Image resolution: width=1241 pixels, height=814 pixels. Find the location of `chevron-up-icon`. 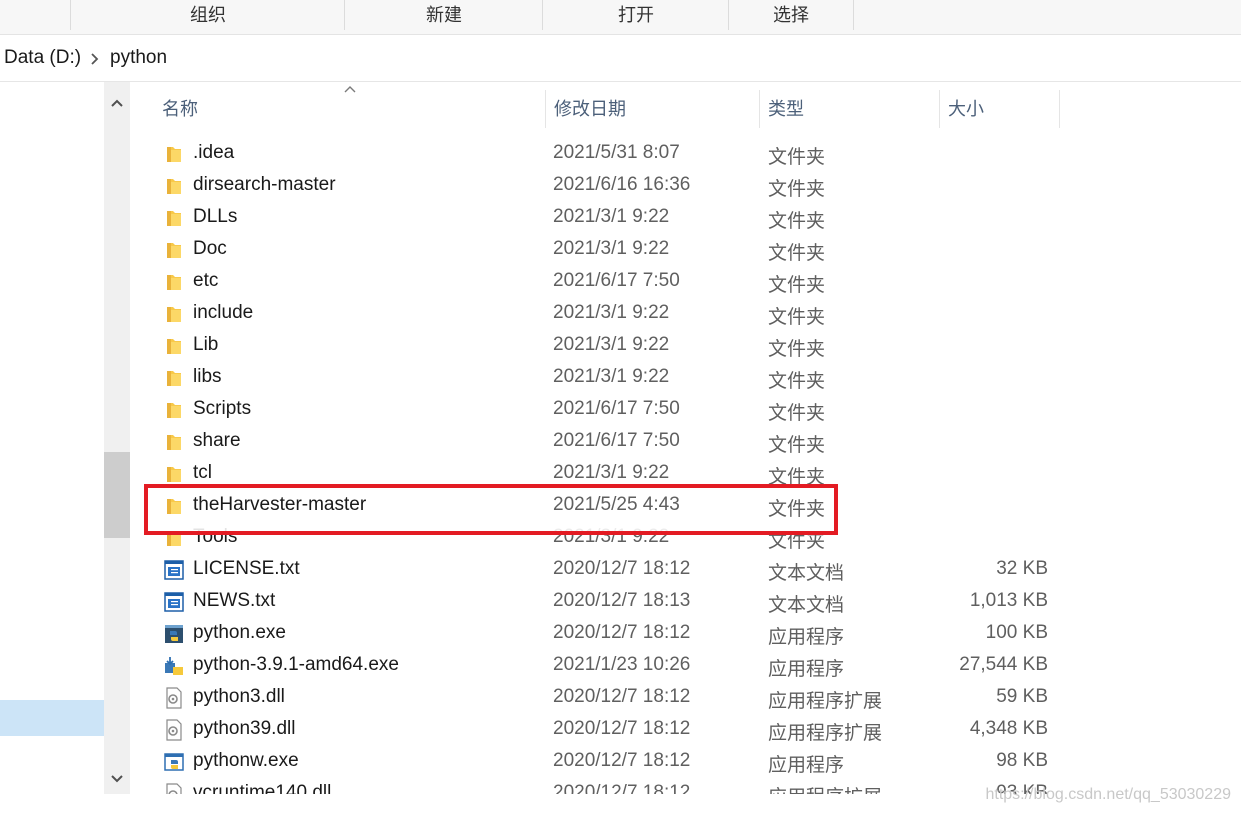

chevron-up-icon is located at coordinates (117, 103).